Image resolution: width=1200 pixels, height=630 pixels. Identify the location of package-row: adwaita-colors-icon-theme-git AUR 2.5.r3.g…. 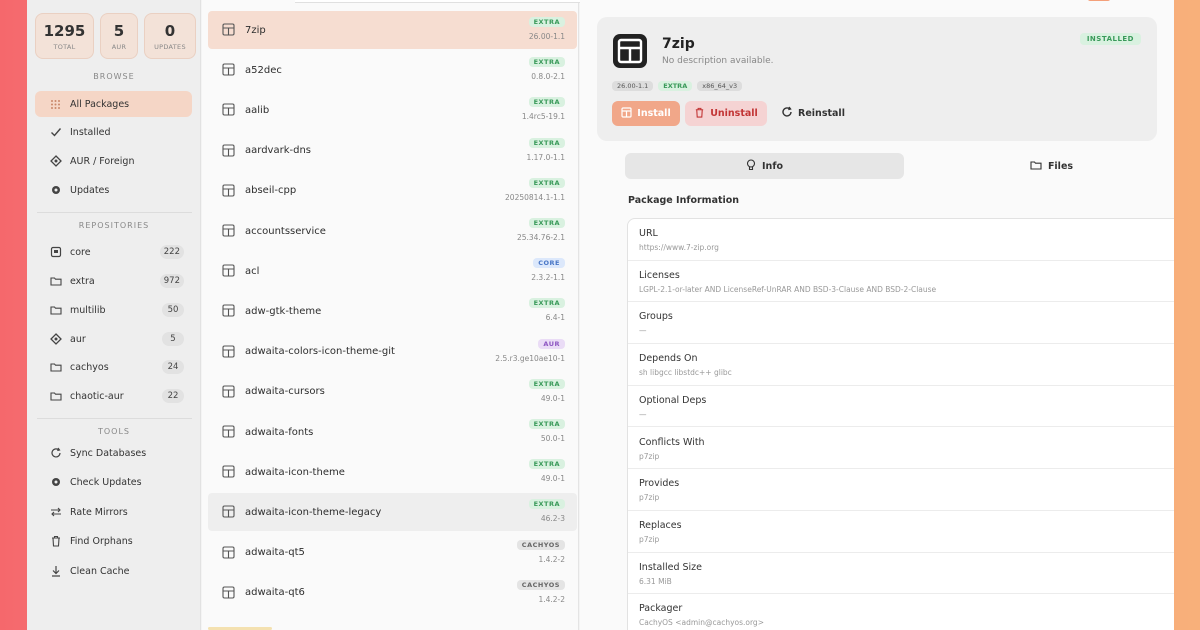
(392, 352).